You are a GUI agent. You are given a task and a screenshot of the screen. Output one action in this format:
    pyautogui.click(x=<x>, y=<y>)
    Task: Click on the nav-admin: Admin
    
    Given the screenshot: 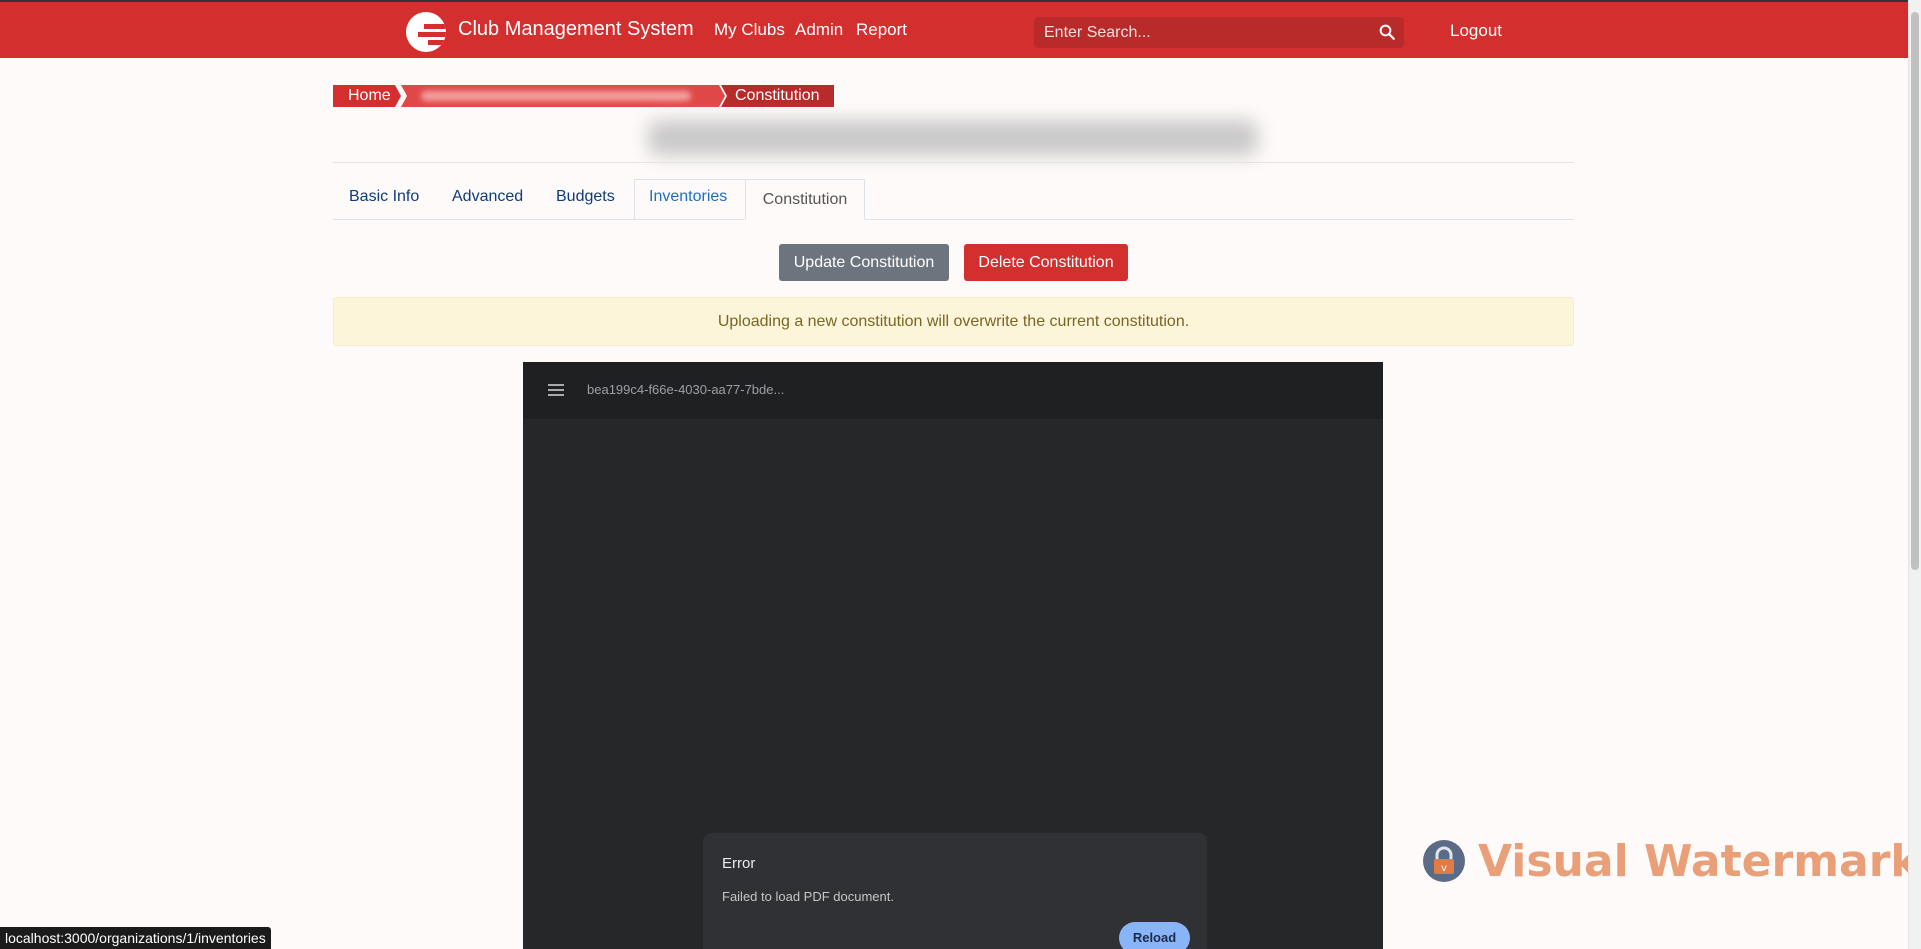 What is the action you would take?
    pyautogui.click(x=819, y=30)
    